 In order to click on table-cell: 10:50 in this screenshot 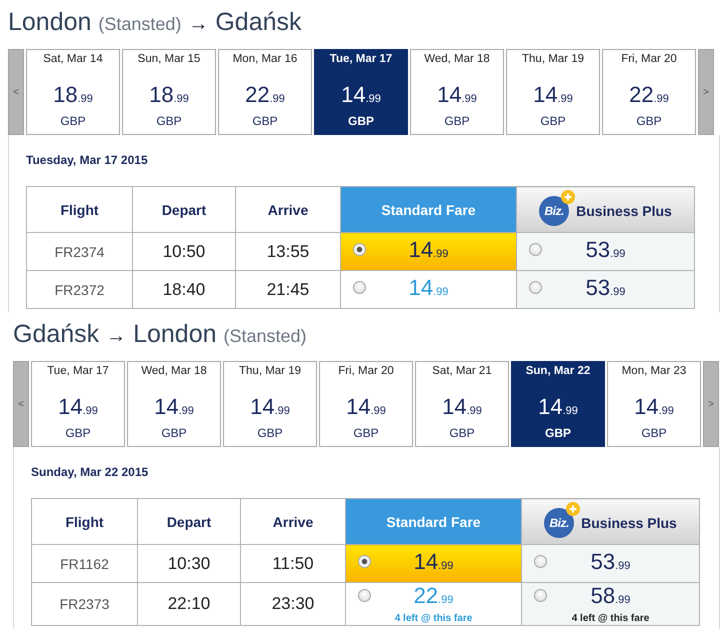, I will do `click(184, 251)`.